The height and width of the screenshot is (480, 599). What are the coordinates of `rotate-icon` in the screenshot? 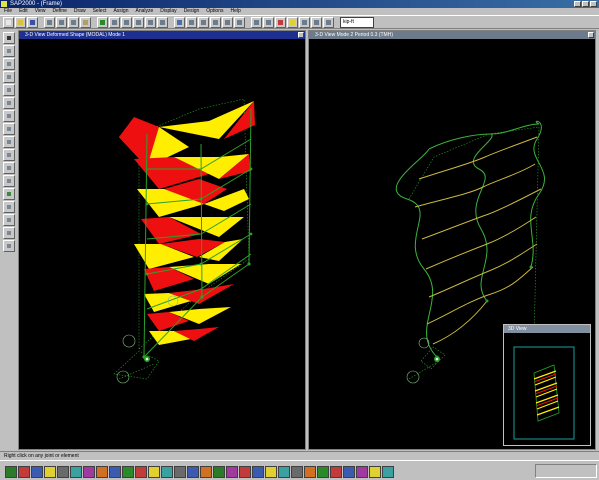 It's located at (227, 22).